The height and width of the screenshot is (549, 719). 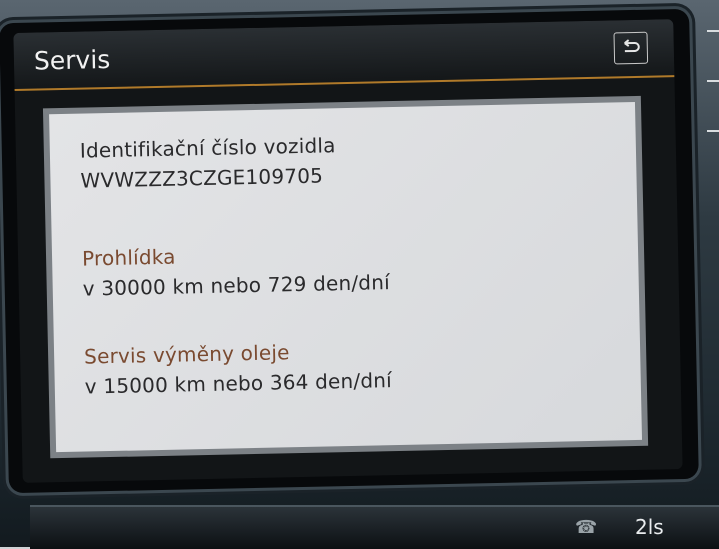 I want to click on oil-service-value: v 15000 km nebo 364 den/dní, so click(x=238, y=383).